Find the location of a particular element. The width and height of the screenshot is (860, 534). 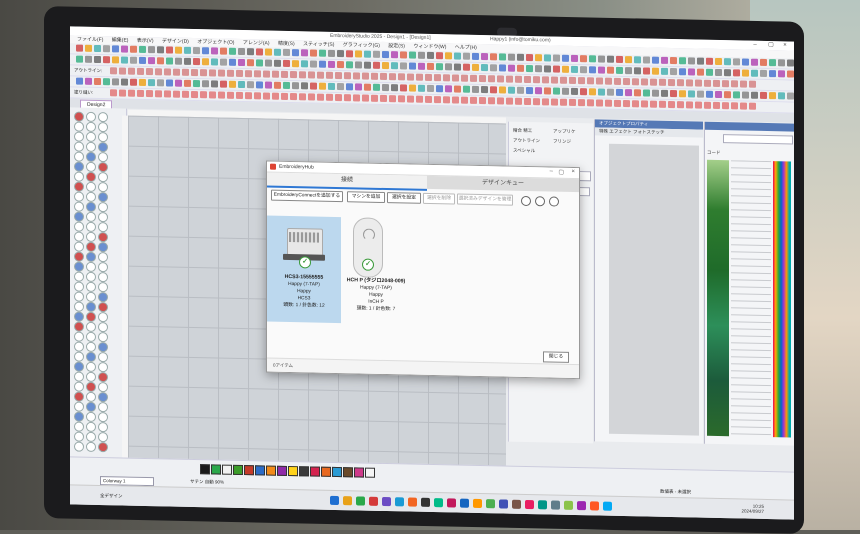

thread-color-column is located at coordinates (718, 298).